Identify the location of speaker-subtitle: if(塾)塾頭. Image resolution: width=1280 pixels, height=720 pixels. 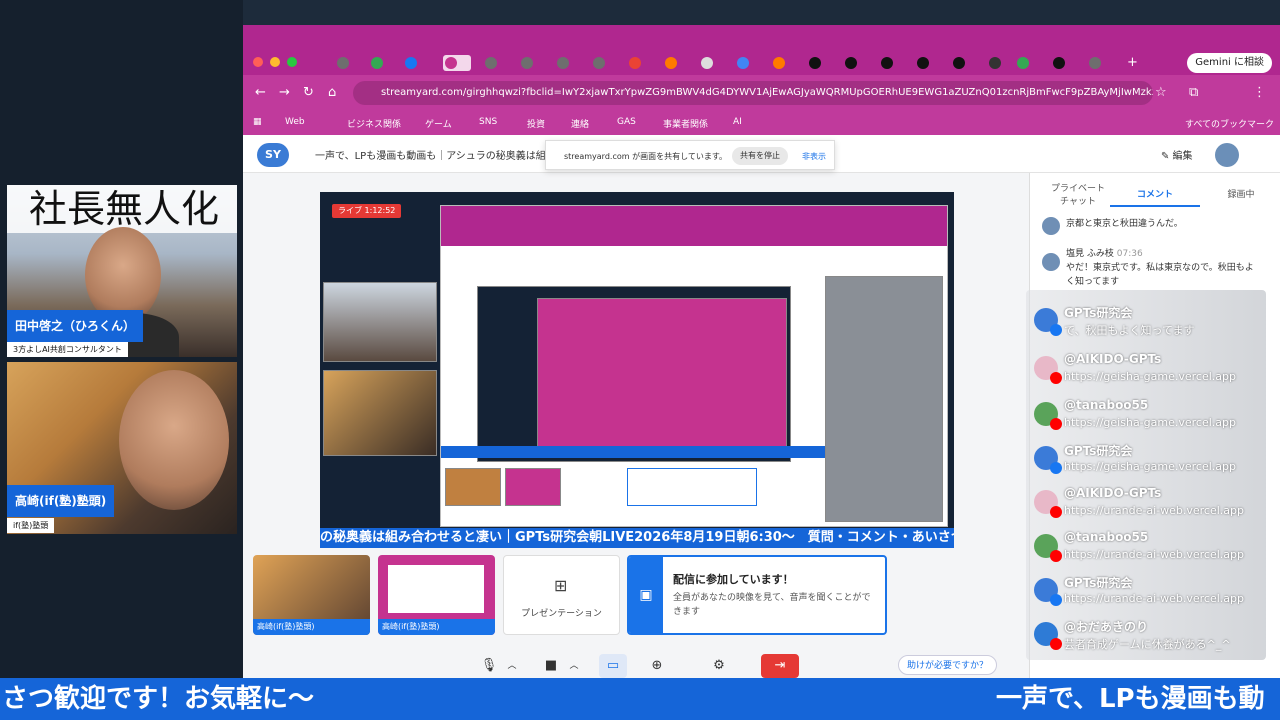
(31, 525).